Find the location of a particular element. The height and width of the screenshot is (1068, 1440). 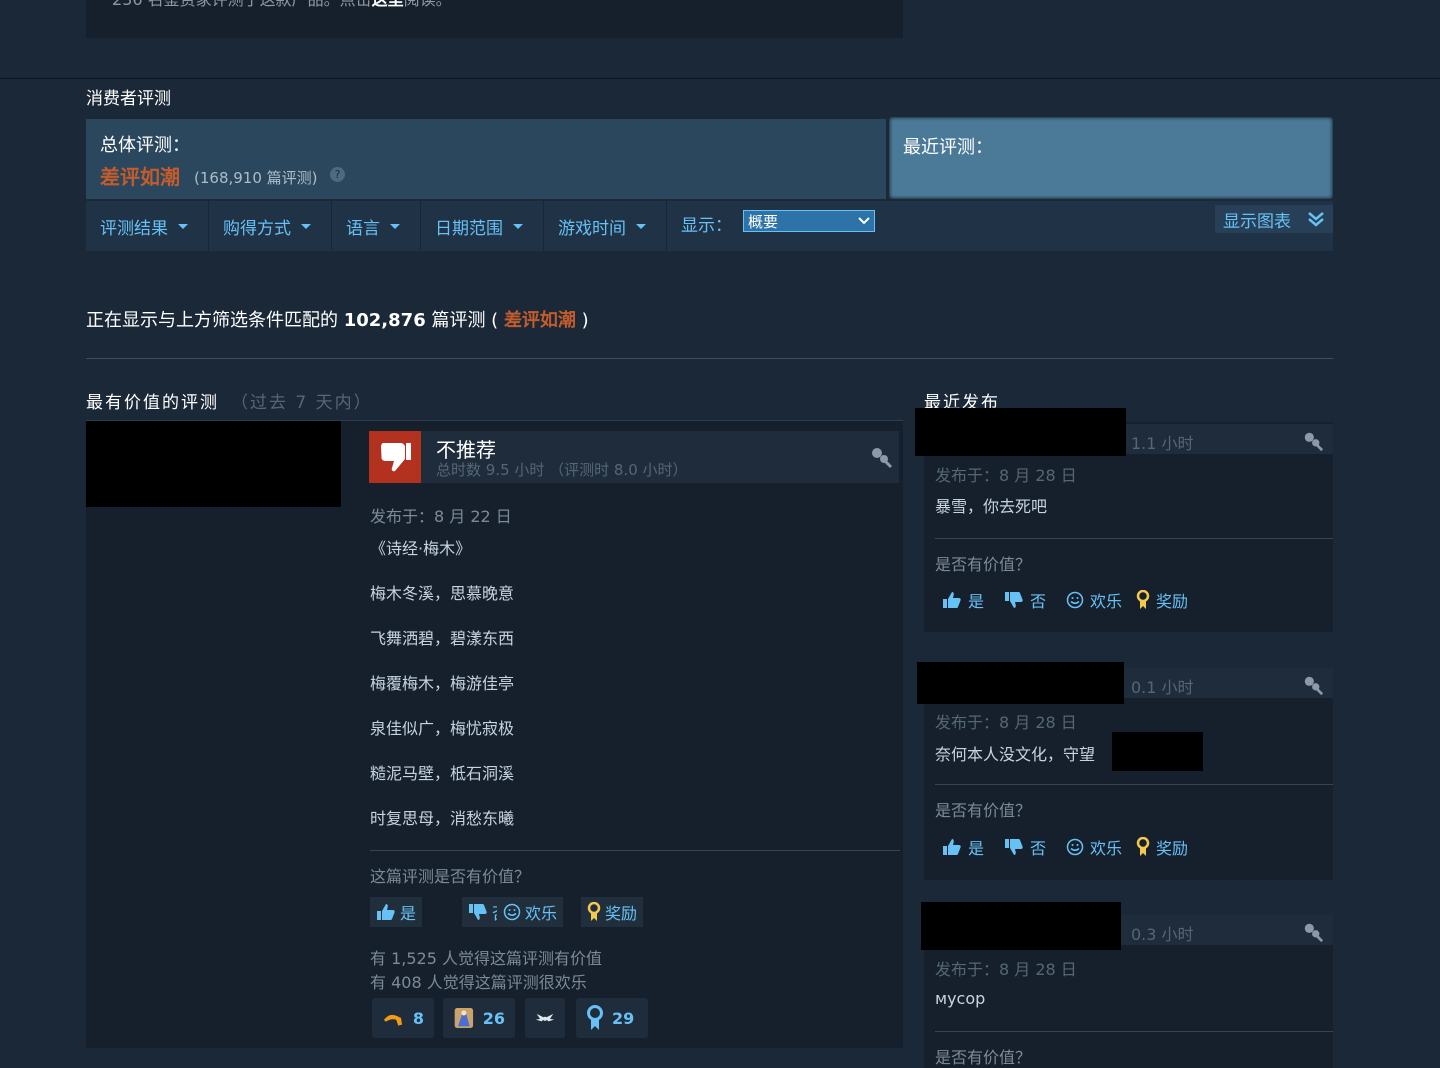

filter-review-type: 评测结果 is located at coordinates (147, 226).